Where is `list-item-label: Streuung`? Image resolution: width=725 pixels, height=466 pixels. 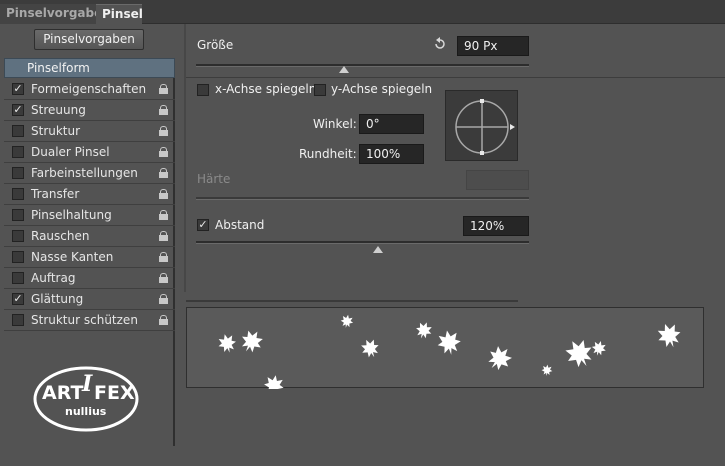 list-item-label: Streuung is located at coordinates (58, 110).